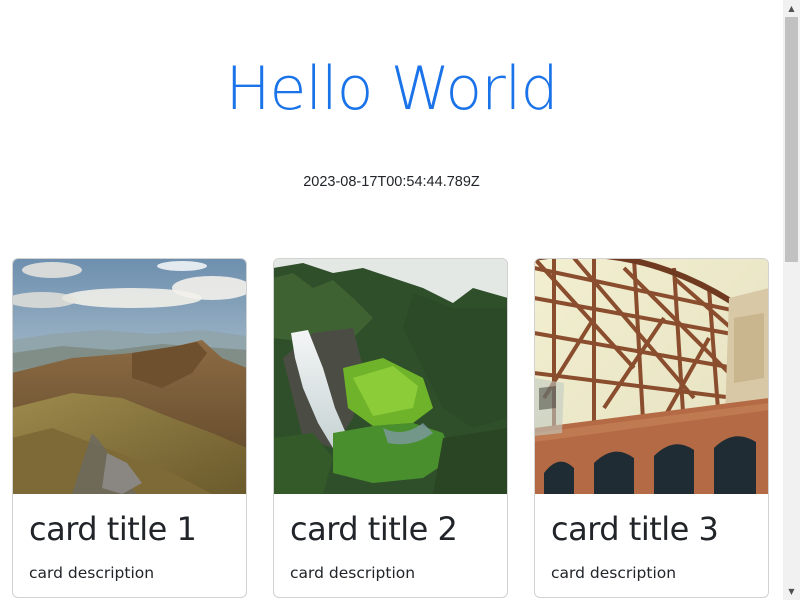 This screenshot has height=600, width=800. Describe the element at coordinates (791, 591) in the screenshot. I see `scroll-down-arrow-icon: ▼` at that location.